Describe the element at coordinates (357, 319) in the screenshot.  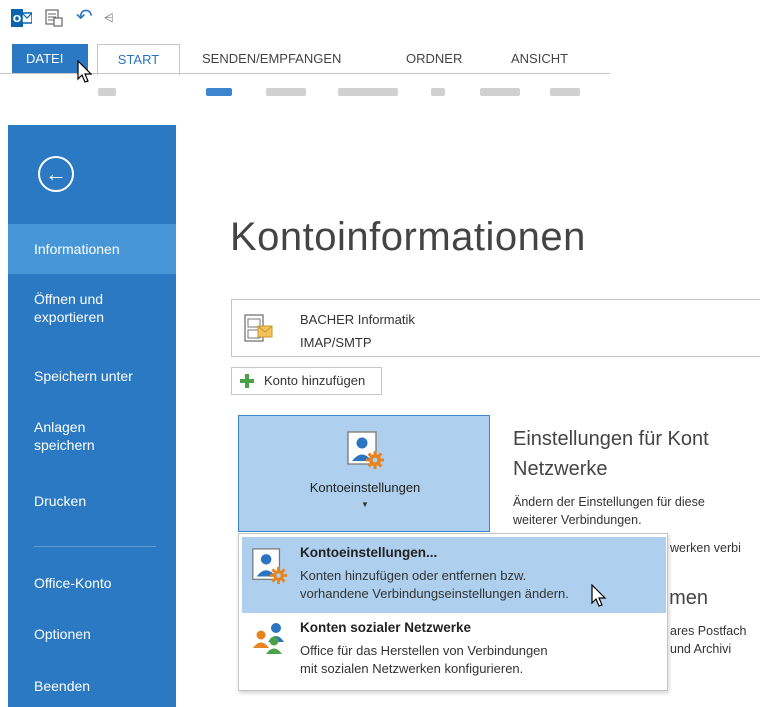
I see `account-name: BACHER Informatik` at that location.